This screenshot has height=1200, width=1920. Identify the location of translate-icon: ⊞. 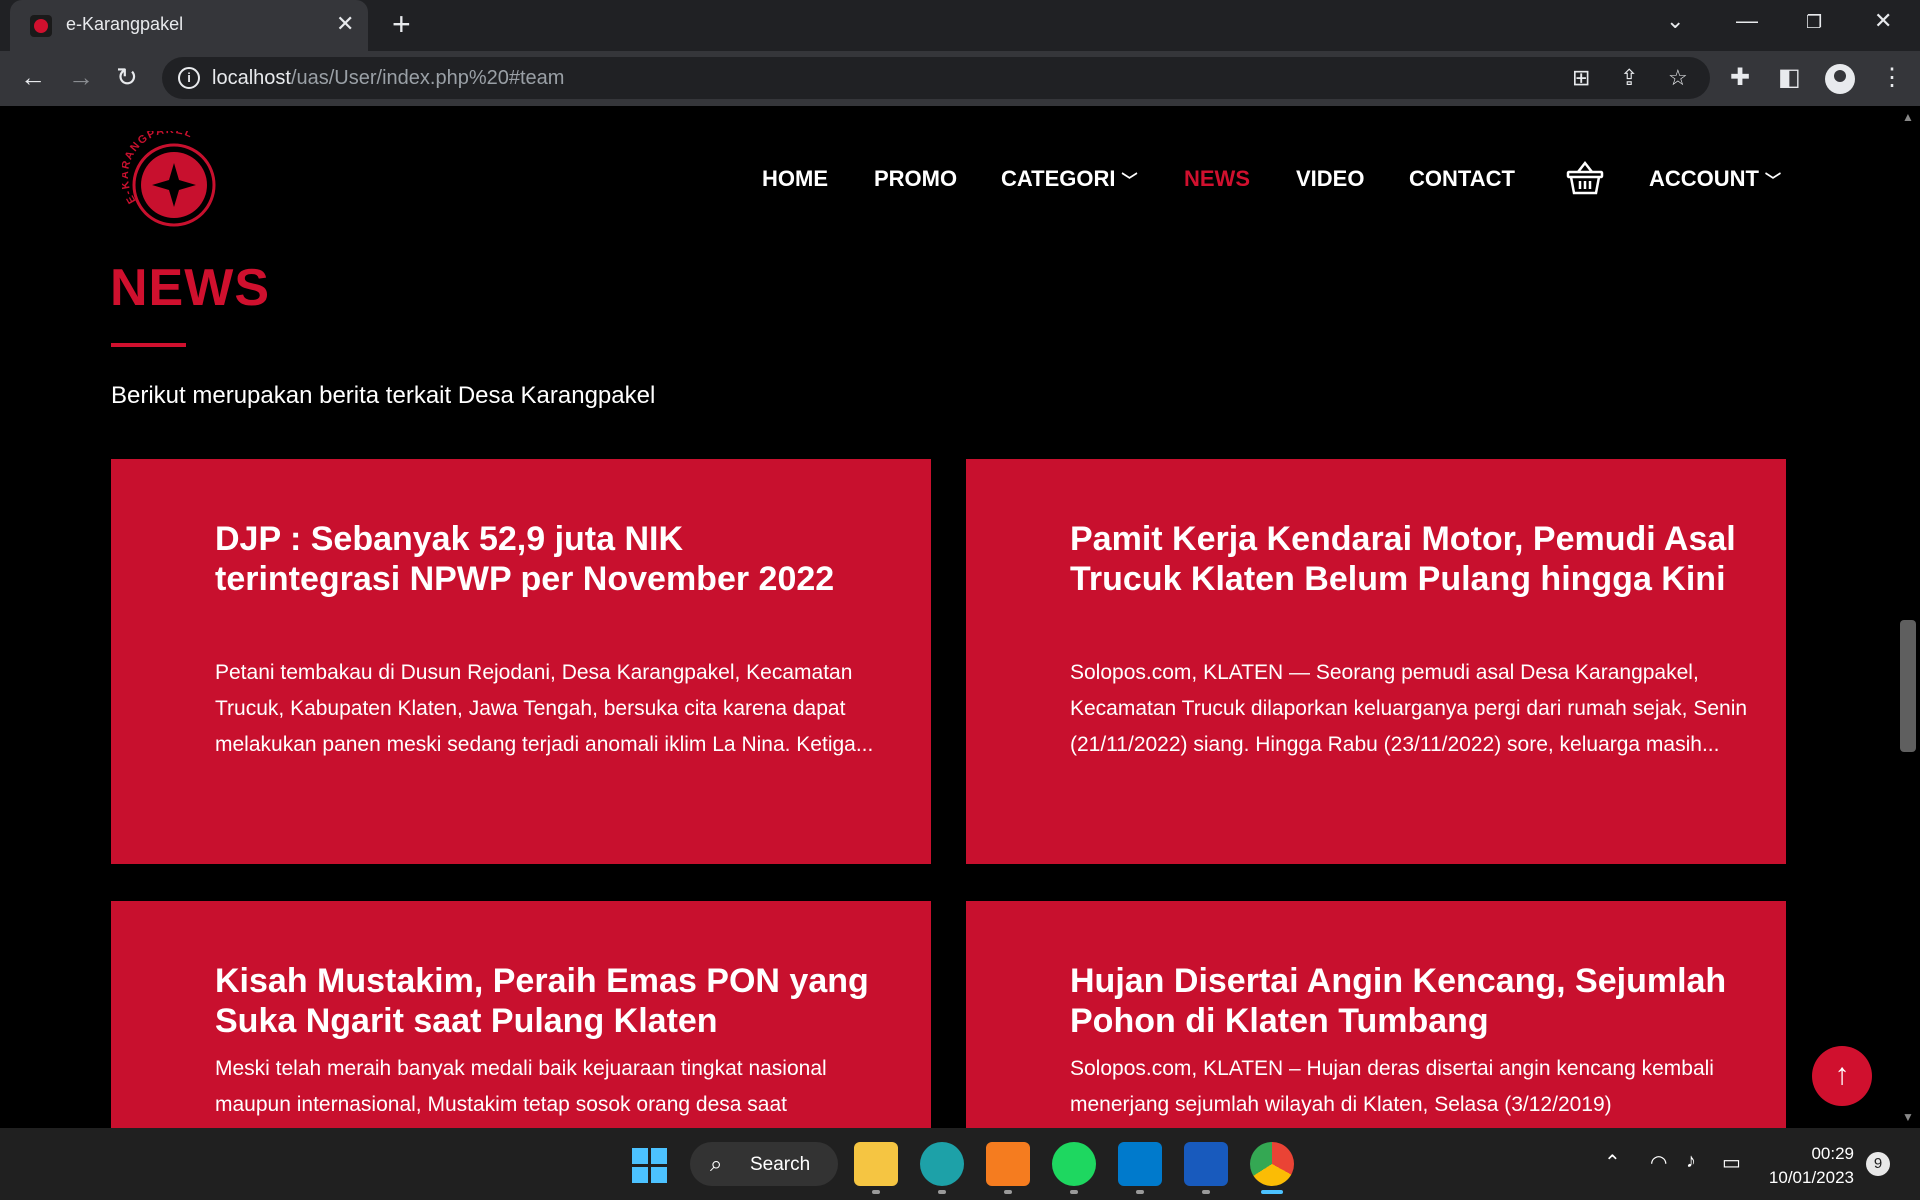
(1581, 78).